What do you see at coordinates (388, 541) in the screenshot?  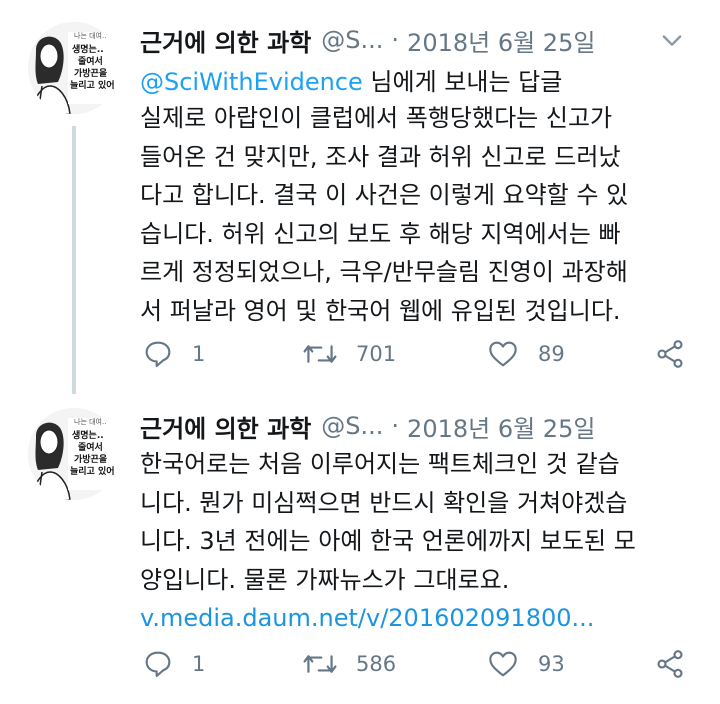 I see `tweet-text-line: 니다. 3년 전에는 아예 한국 언론에까지 보도된 모` at bounding box center [388, 541].